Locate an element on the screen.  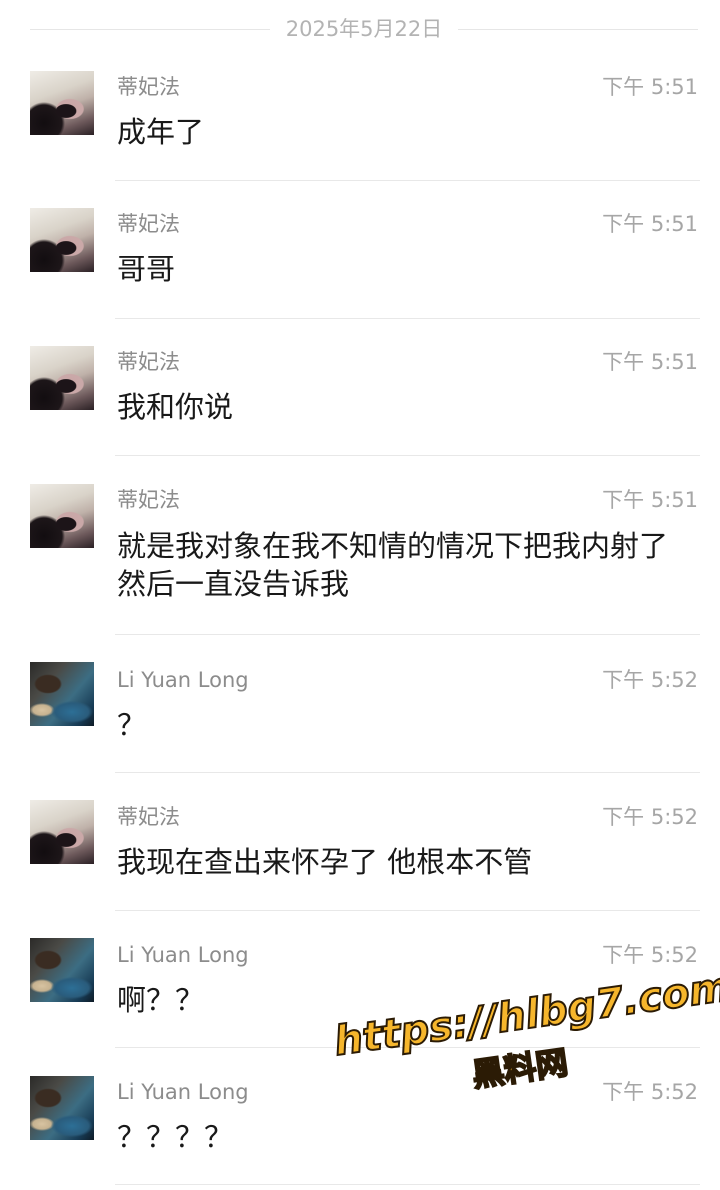
message-text: 哥哥 is located at coordinates (409, 269).